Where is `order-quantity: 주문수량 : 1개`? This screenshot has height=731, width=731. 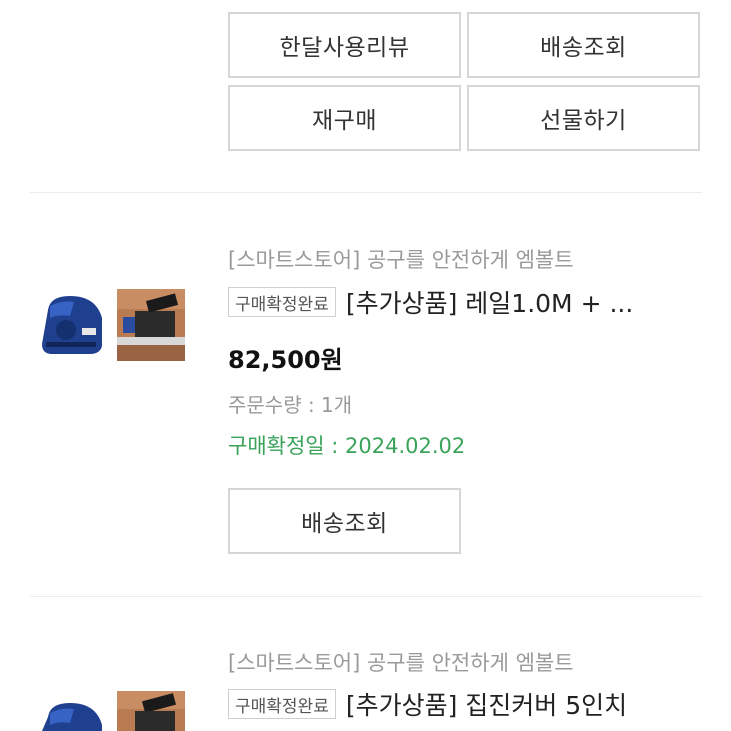 order-quantity: 주문수량 : 1개 is located at coordinates (290, 405).